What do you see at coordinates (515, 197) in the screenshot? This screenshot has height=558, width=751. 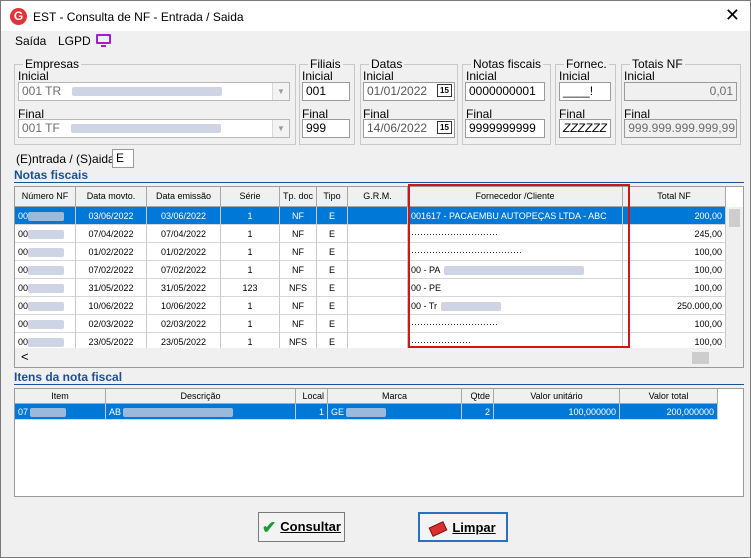 I see `notas-header-7: Fornecedor /Cliente` at bounding box center [515, 197].